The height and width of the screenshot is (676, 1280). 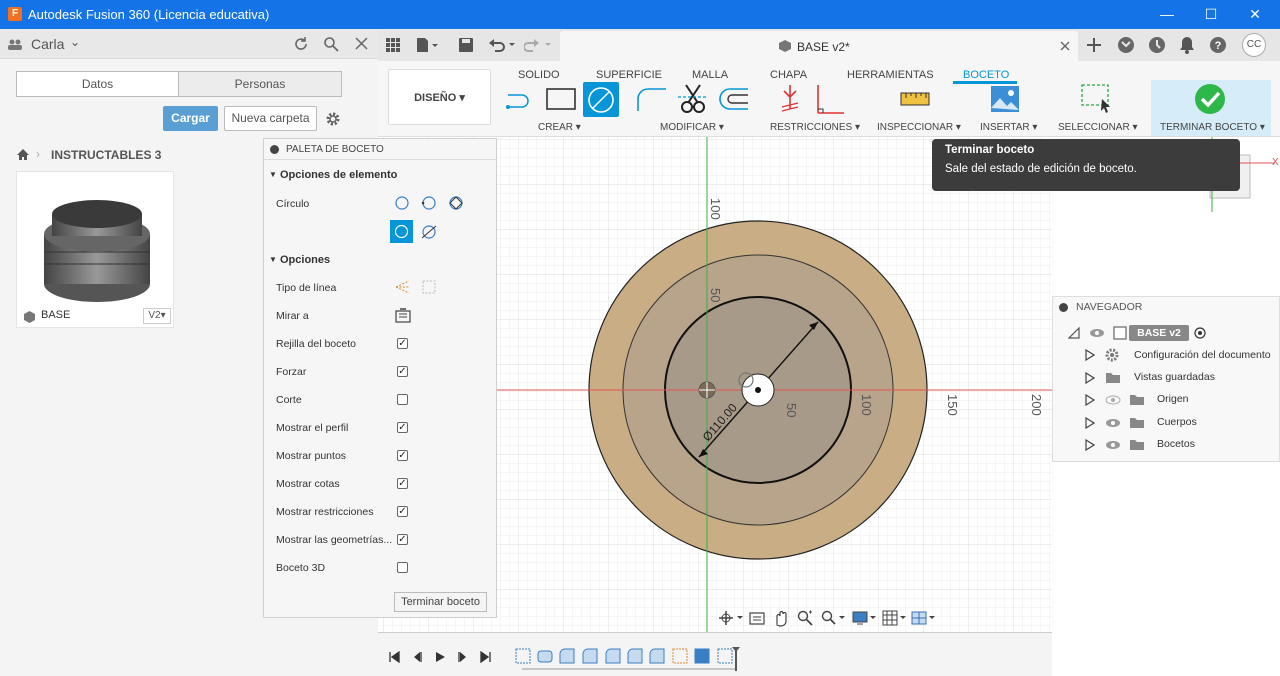 What do you see at coordinates (819, 46) in the screenshot?
I see `document-tab: BASE v2*` at bounding box center [819, 46].